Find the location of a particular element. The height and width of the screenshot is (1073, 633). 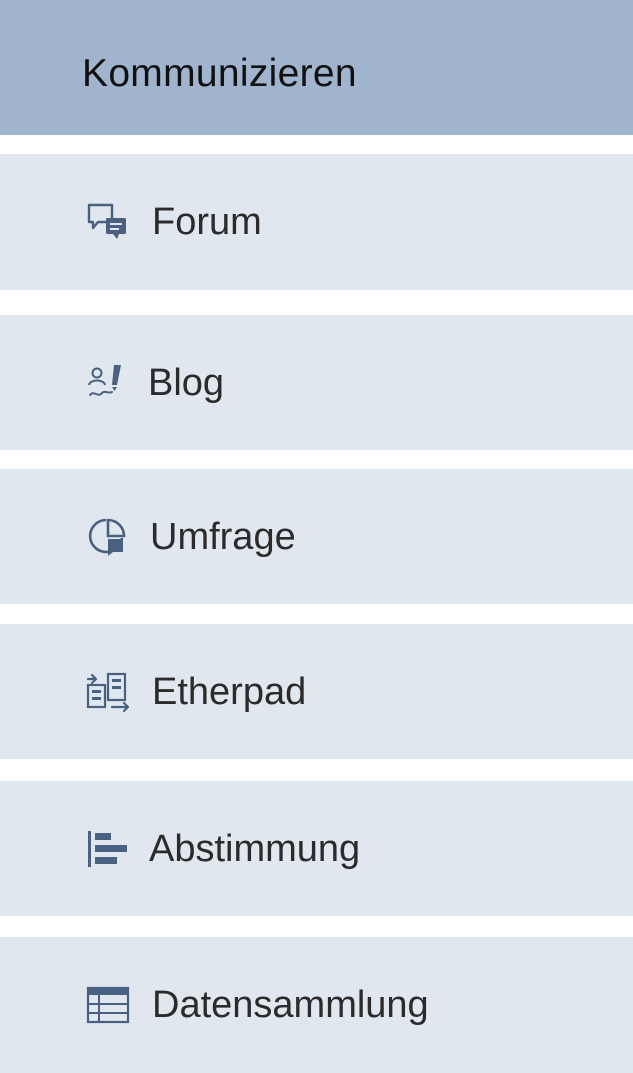

survey-icon is located at coordinates (109, 537).